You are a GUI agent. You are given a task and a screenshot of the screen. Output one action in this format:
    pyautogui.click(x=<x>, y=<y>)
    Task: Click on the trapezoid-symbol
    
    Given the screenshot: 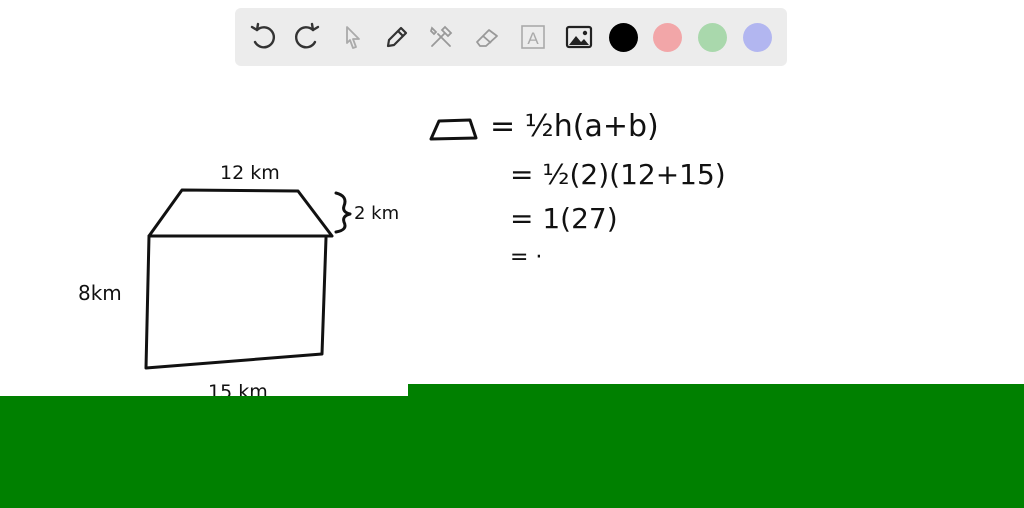 What is the action you would take?
    pyautogui.click(x=453, y=129)
    